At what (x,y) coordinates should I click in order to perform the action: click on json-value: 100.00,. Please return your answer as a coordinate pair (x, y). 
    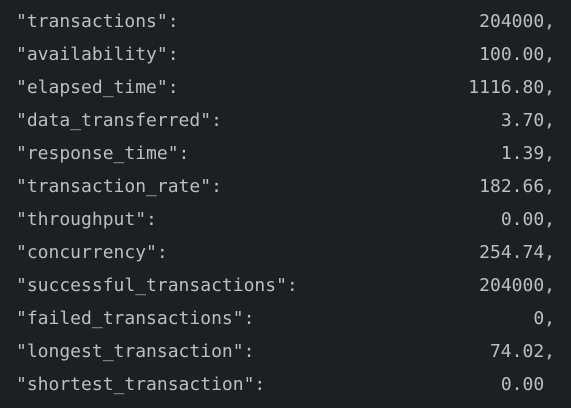
    Looking at the image, I should click on (517, 54).